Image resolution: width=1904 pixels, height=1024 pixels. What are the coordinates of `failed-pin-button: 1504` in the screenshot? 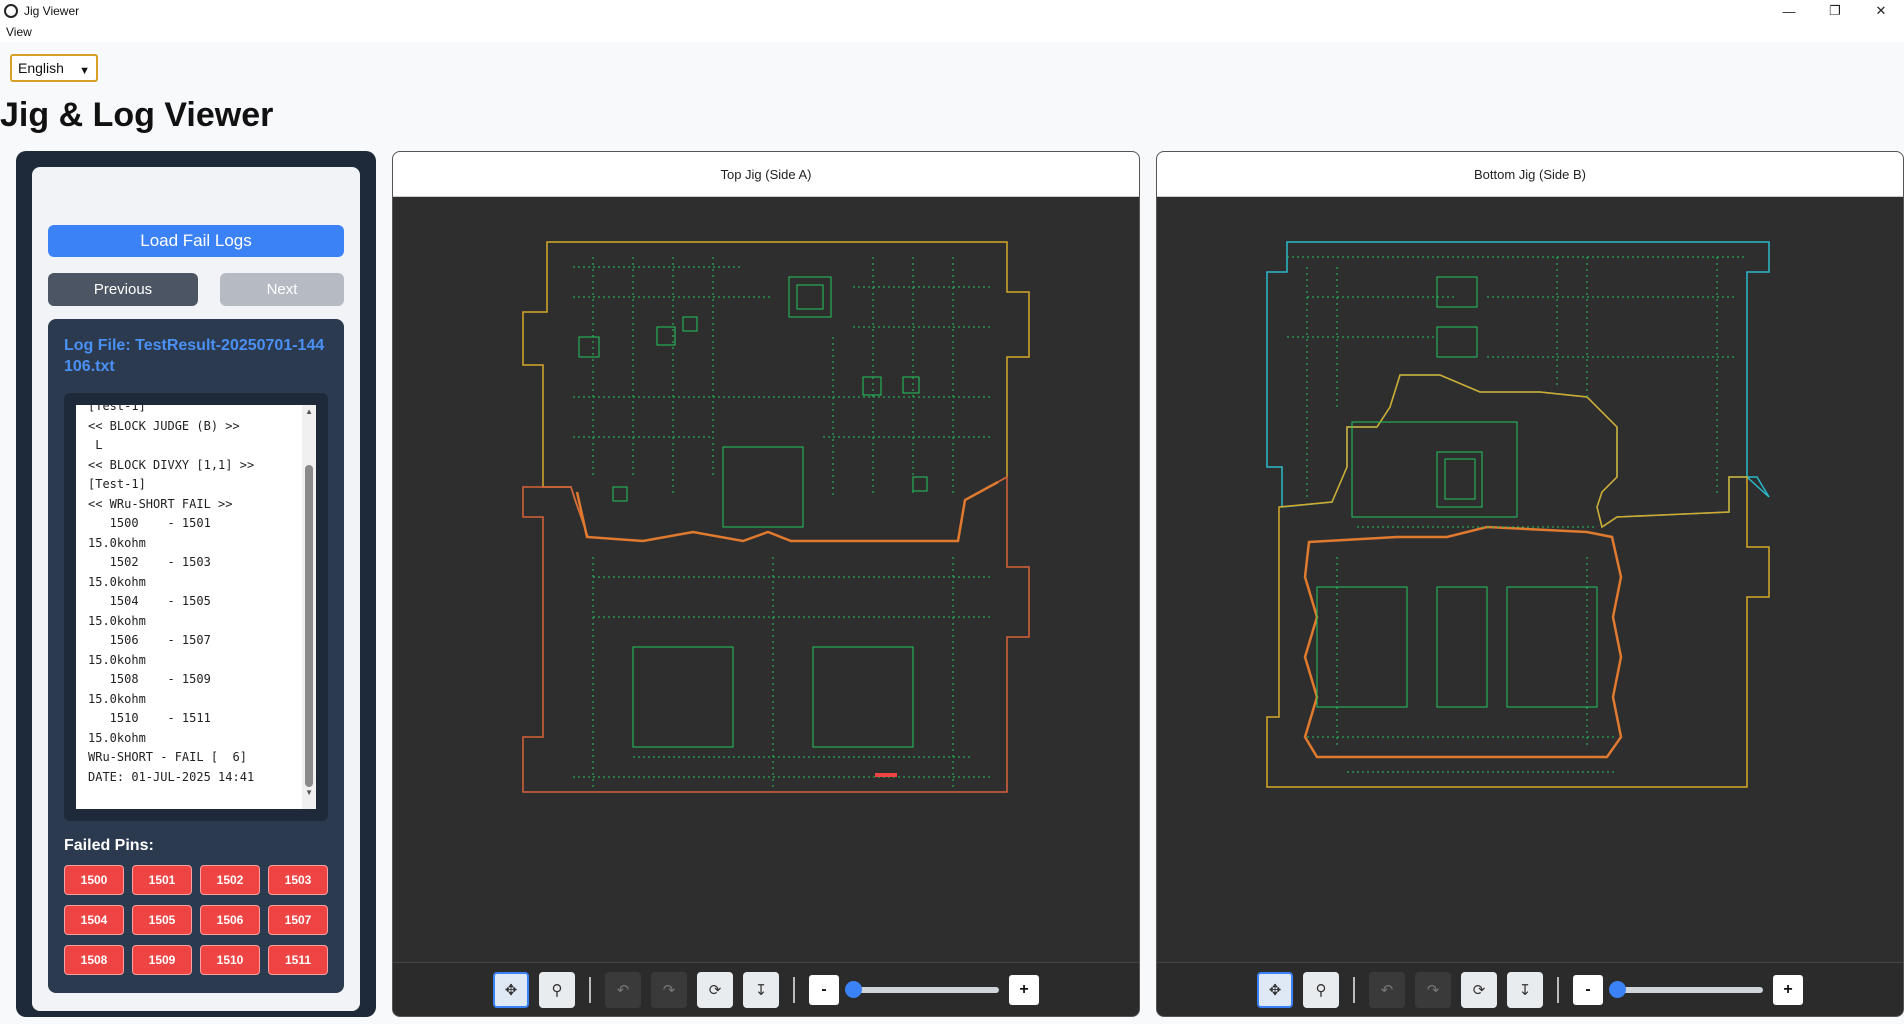 It's located at (94, 920).